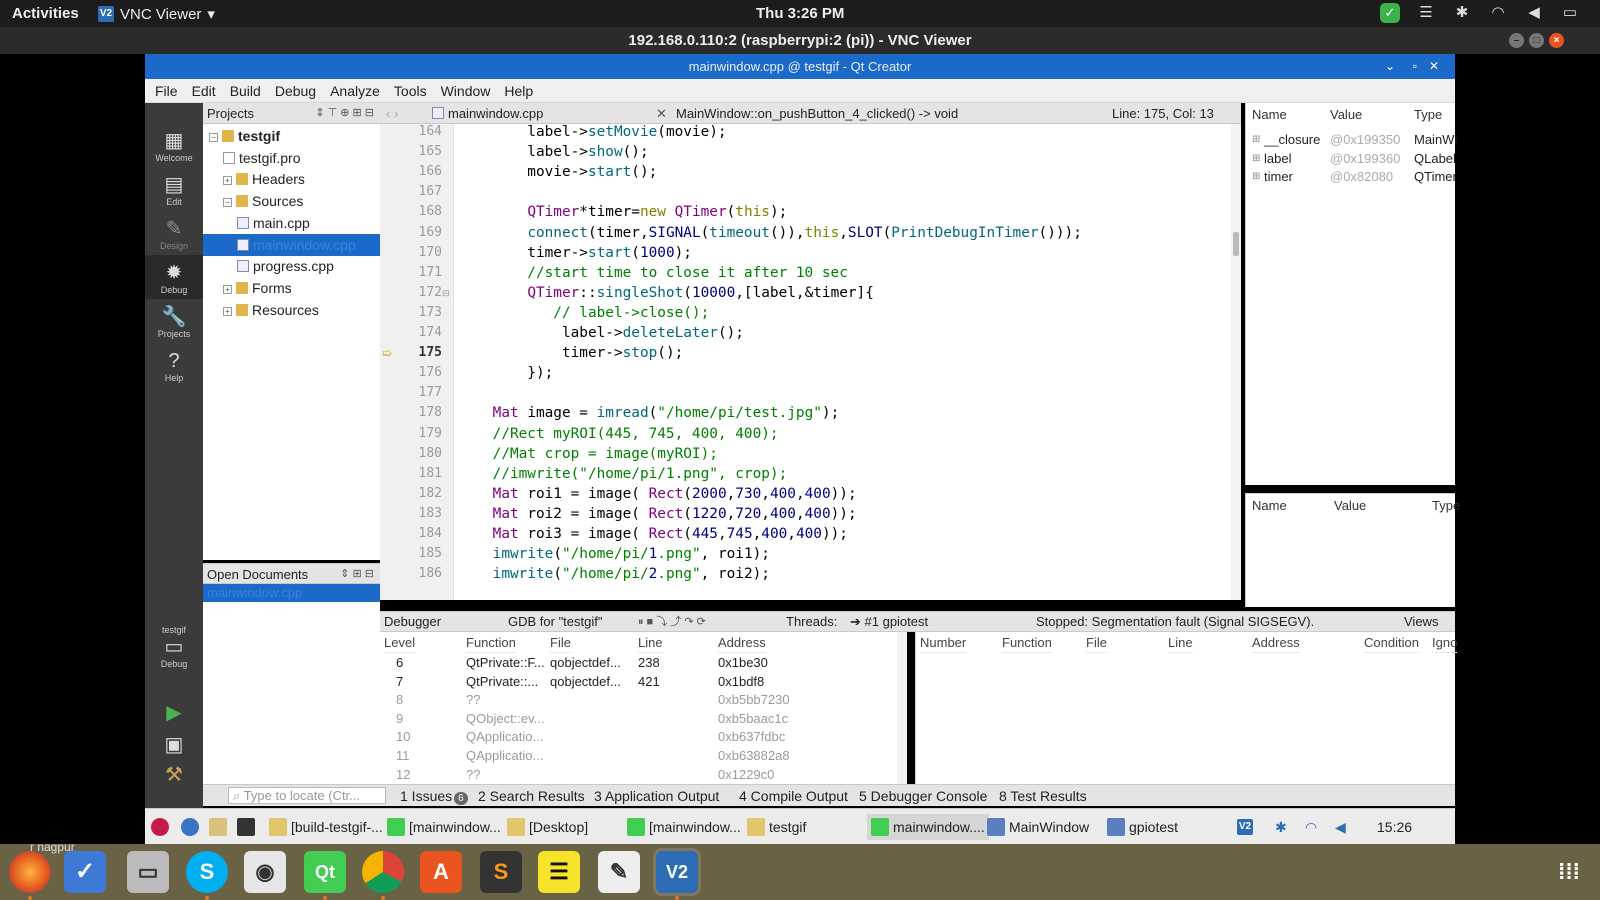  What do you see at coordinates (45, 13) in the screenshot?
I see `activities-button: Activities` at bounding box center [45, 13].